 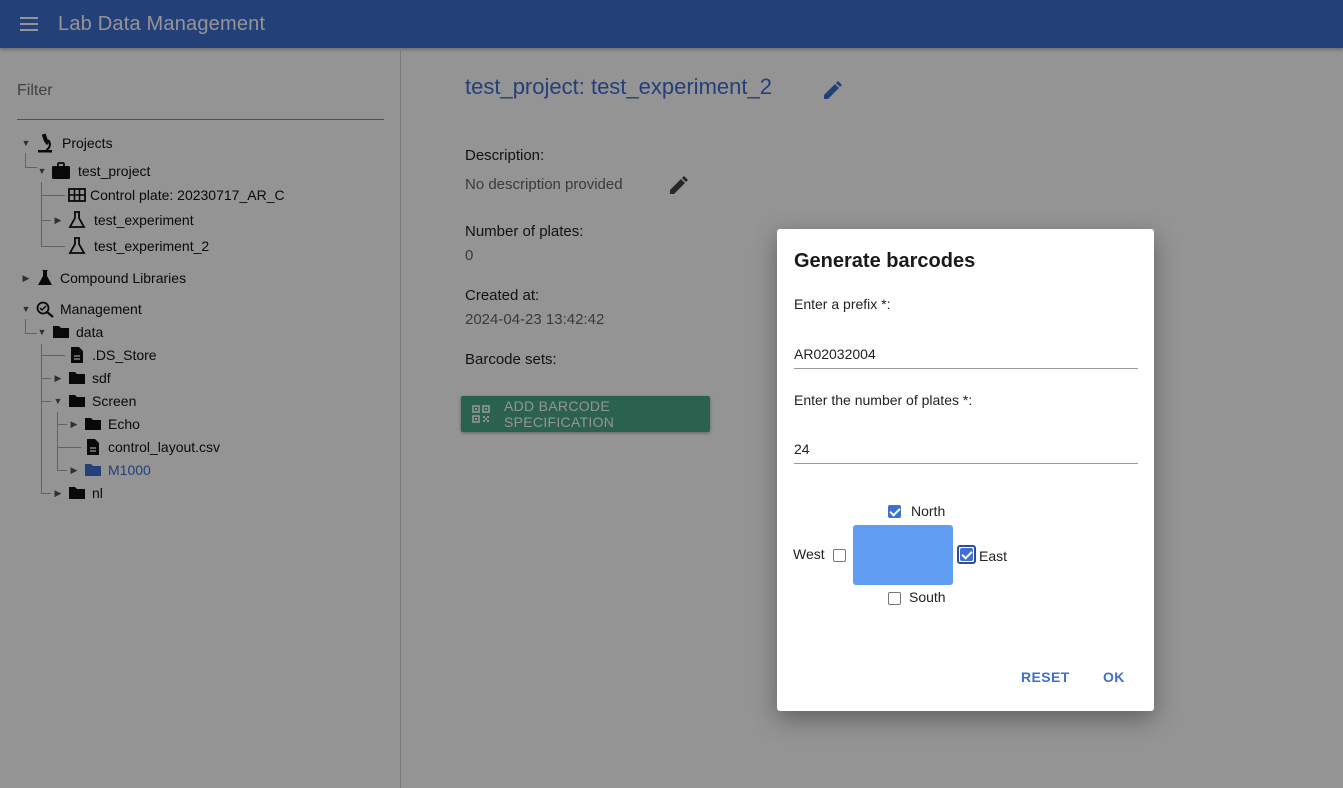 I want to click on north-label: North, so click(x=928, y=511).